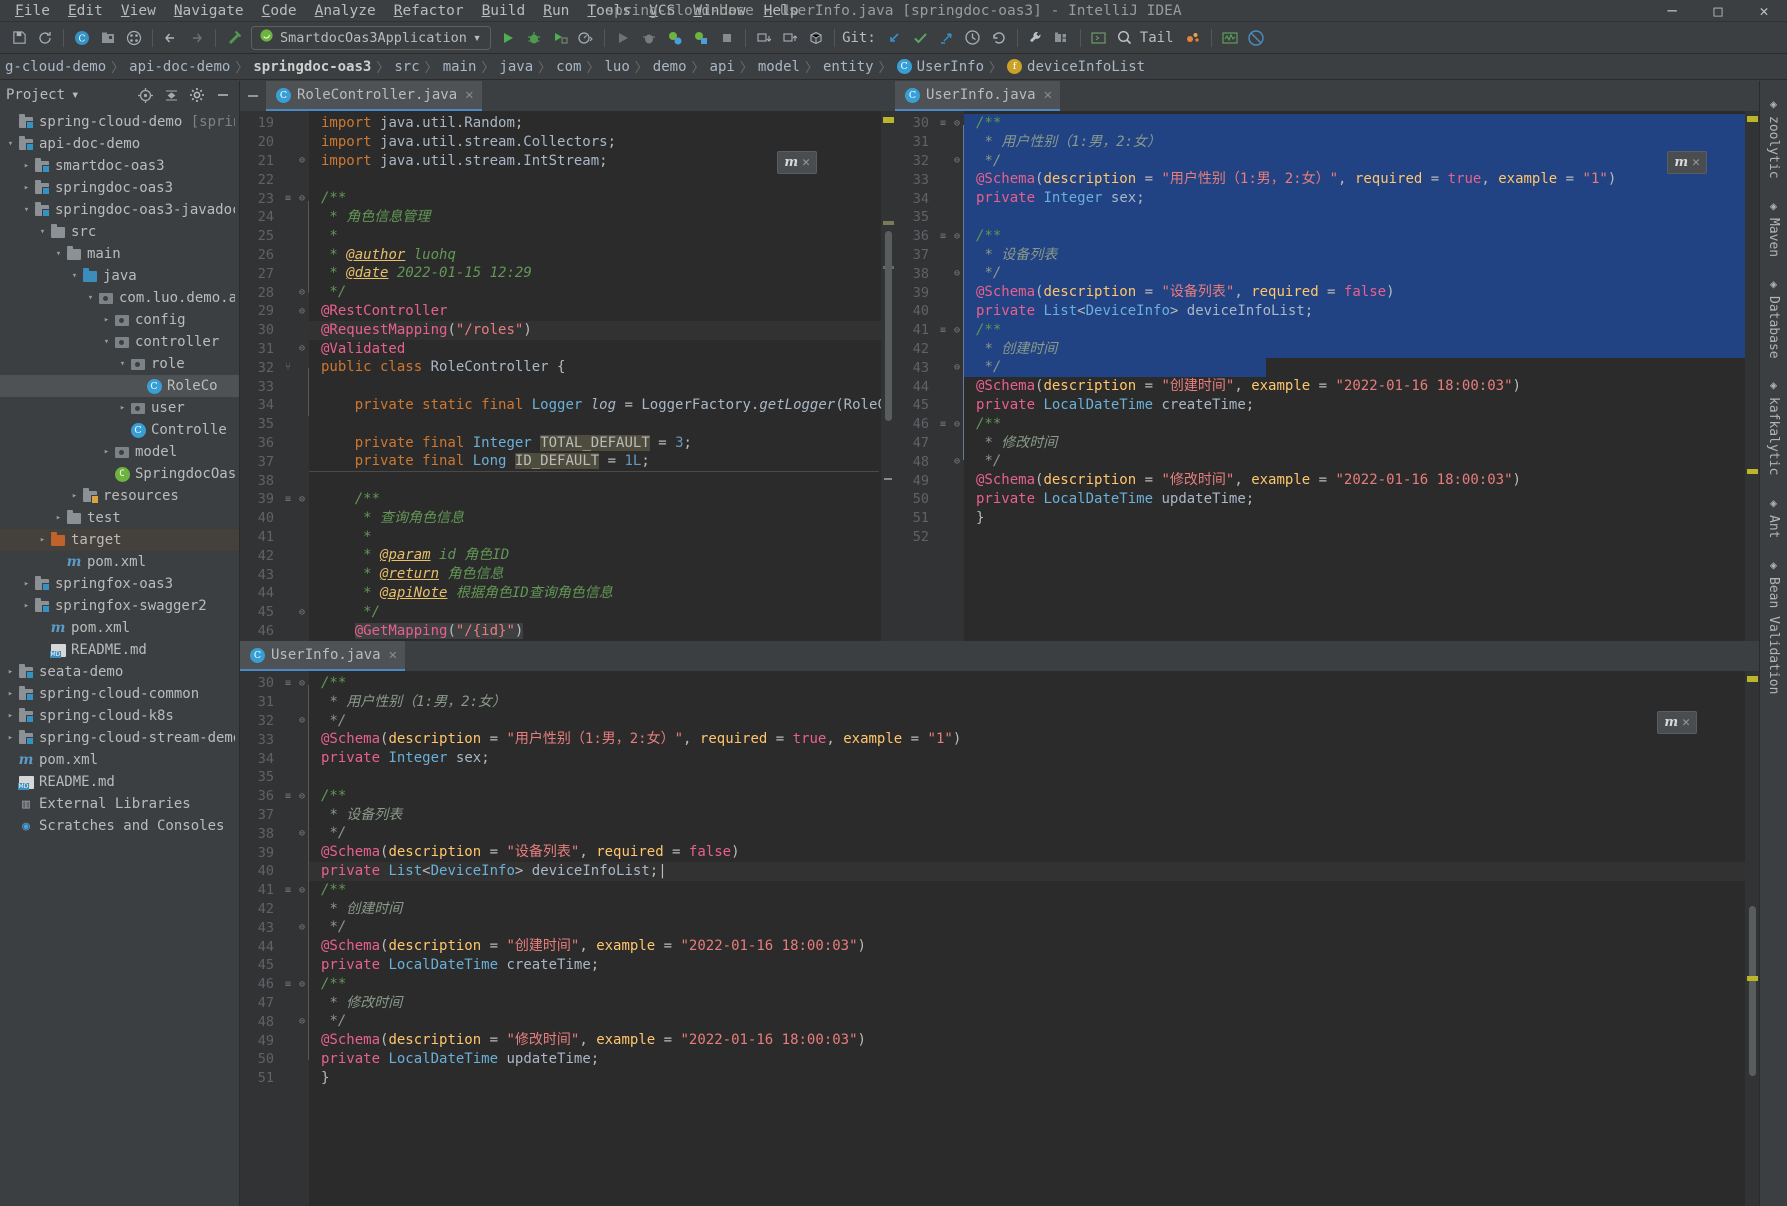 The width and height of the screenshot is (1787, 1206). Describe the element at coordinates (602, 292) in the screenshot. I see `code-line-28: */` at that location.